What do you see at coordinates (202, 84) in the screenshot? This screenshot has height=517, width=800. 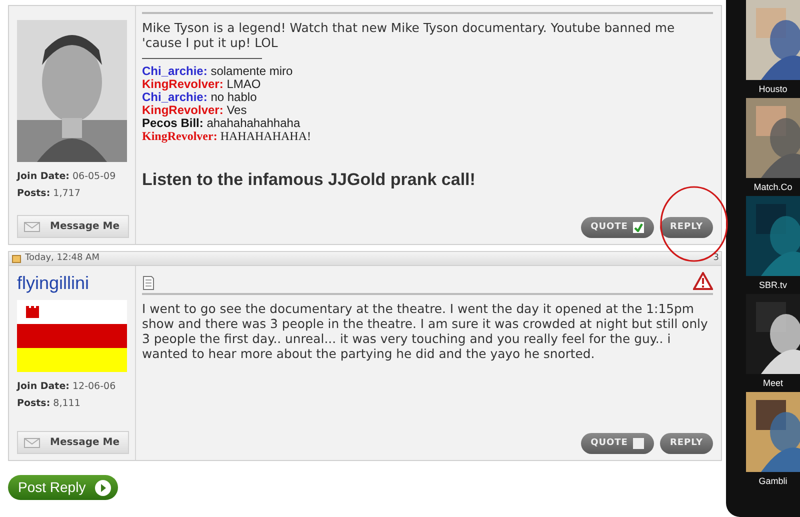 I see `signature-line: KingRevolver: LMAO` at bounding box center [202, 84].